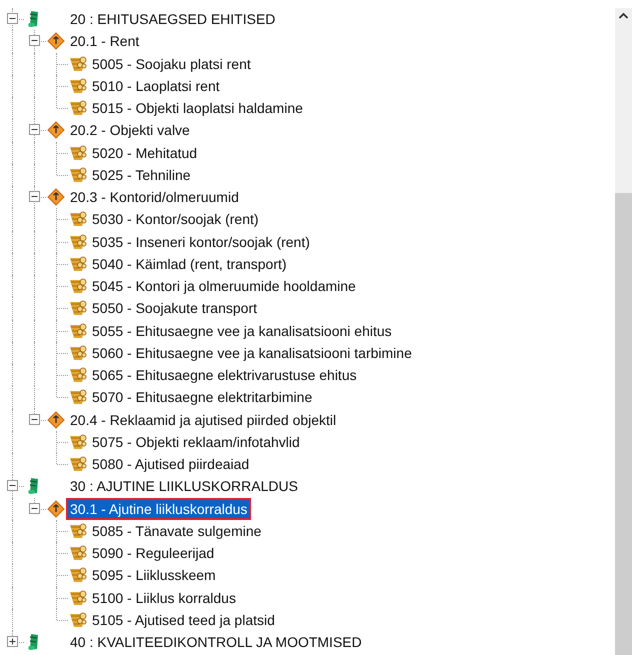 The width and height of the screenshot is (632, 655). What do you see at coordinates (252, 353) in the screenshot?
I see `tree-item-label: 5060 - Ehitusaegne vee ja kanalisatsiooni tarbimine` at bounding box center [252, 353].